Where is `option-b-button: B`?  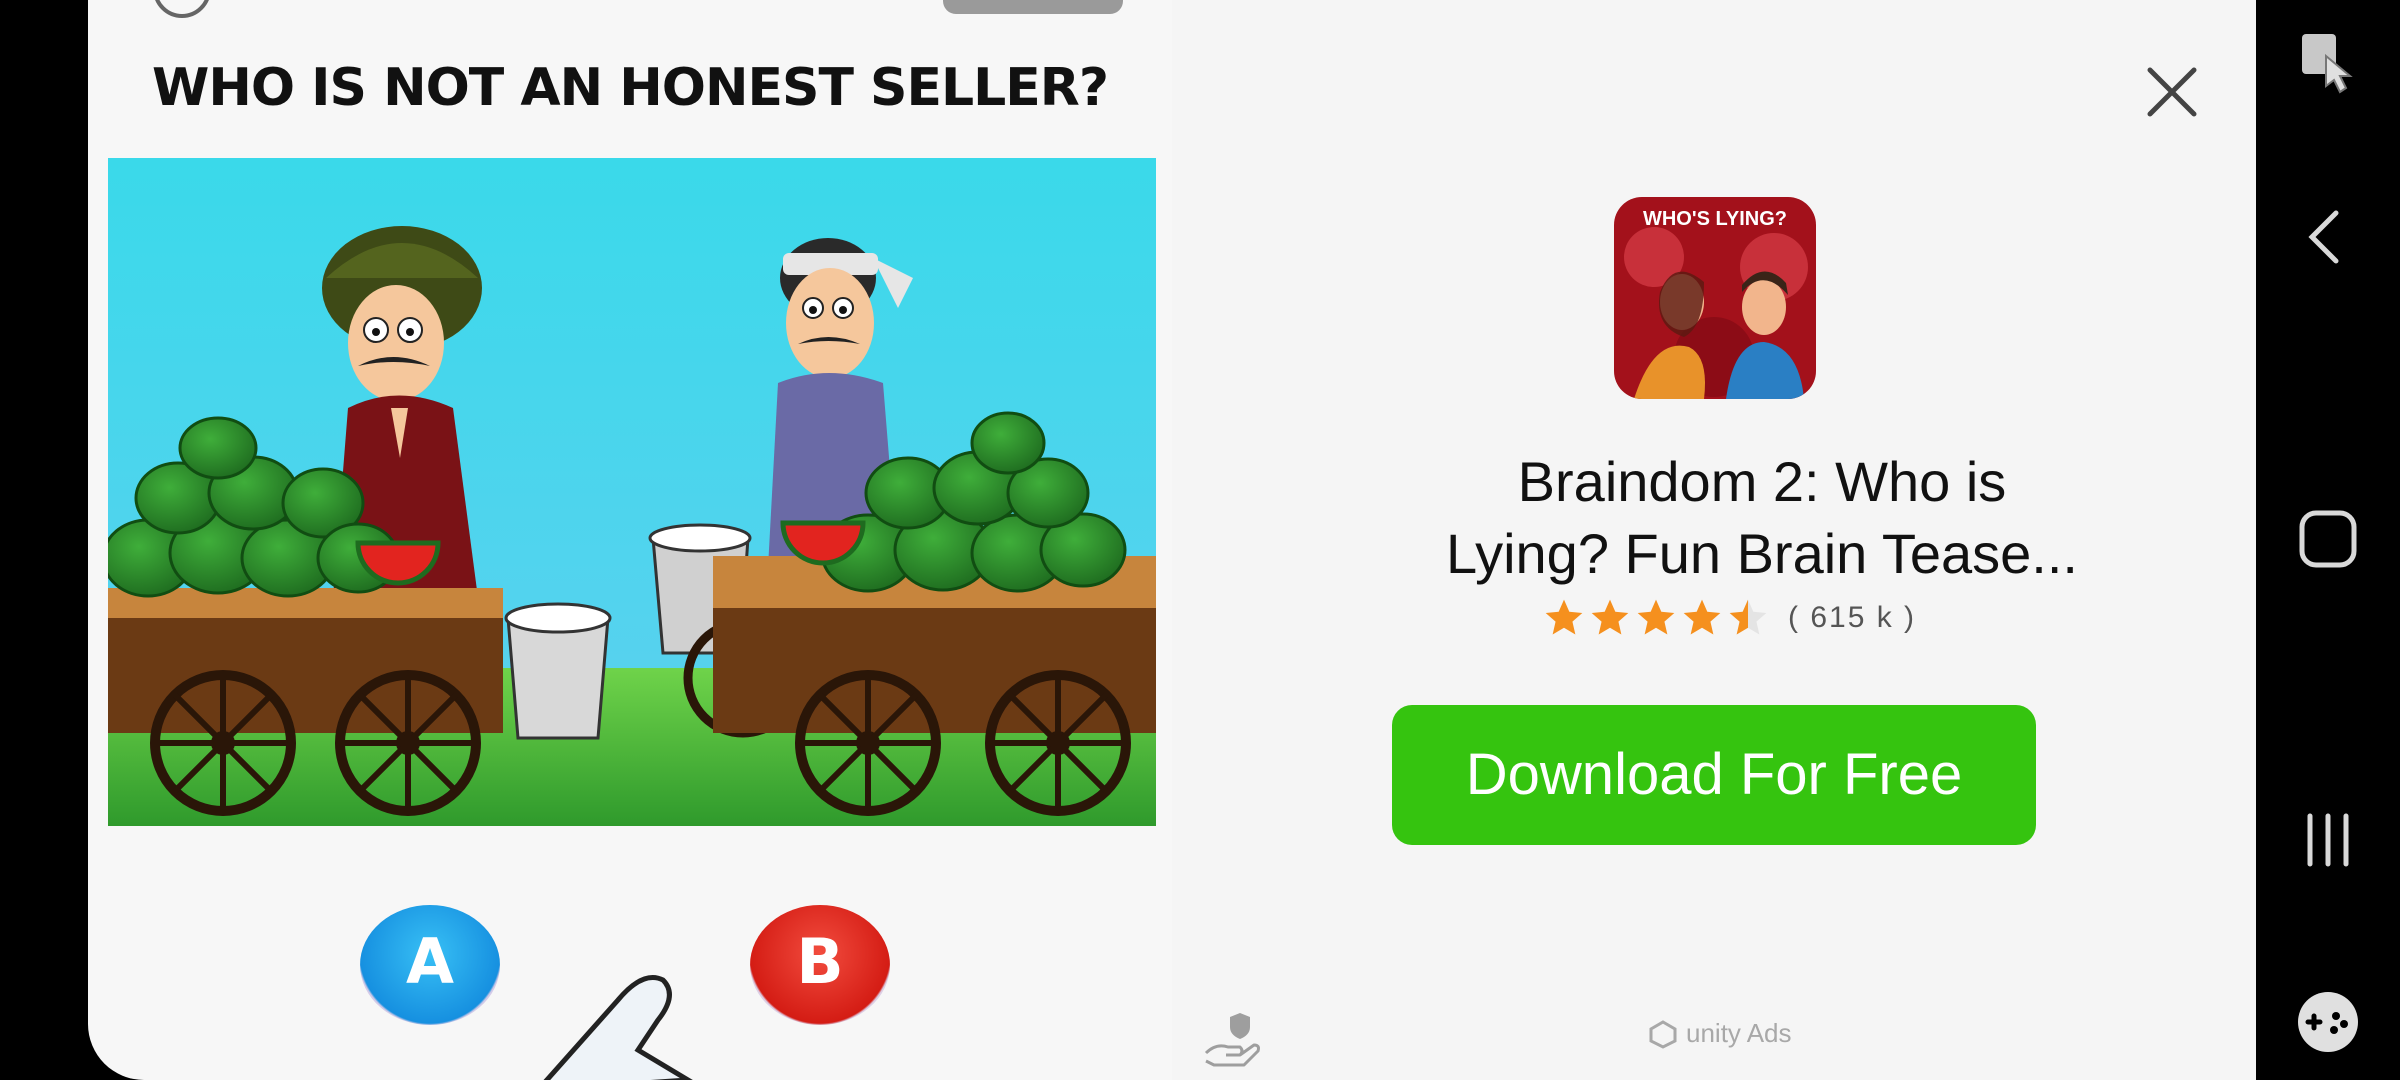 option-b-button: B is located at coordinates (820, 965).